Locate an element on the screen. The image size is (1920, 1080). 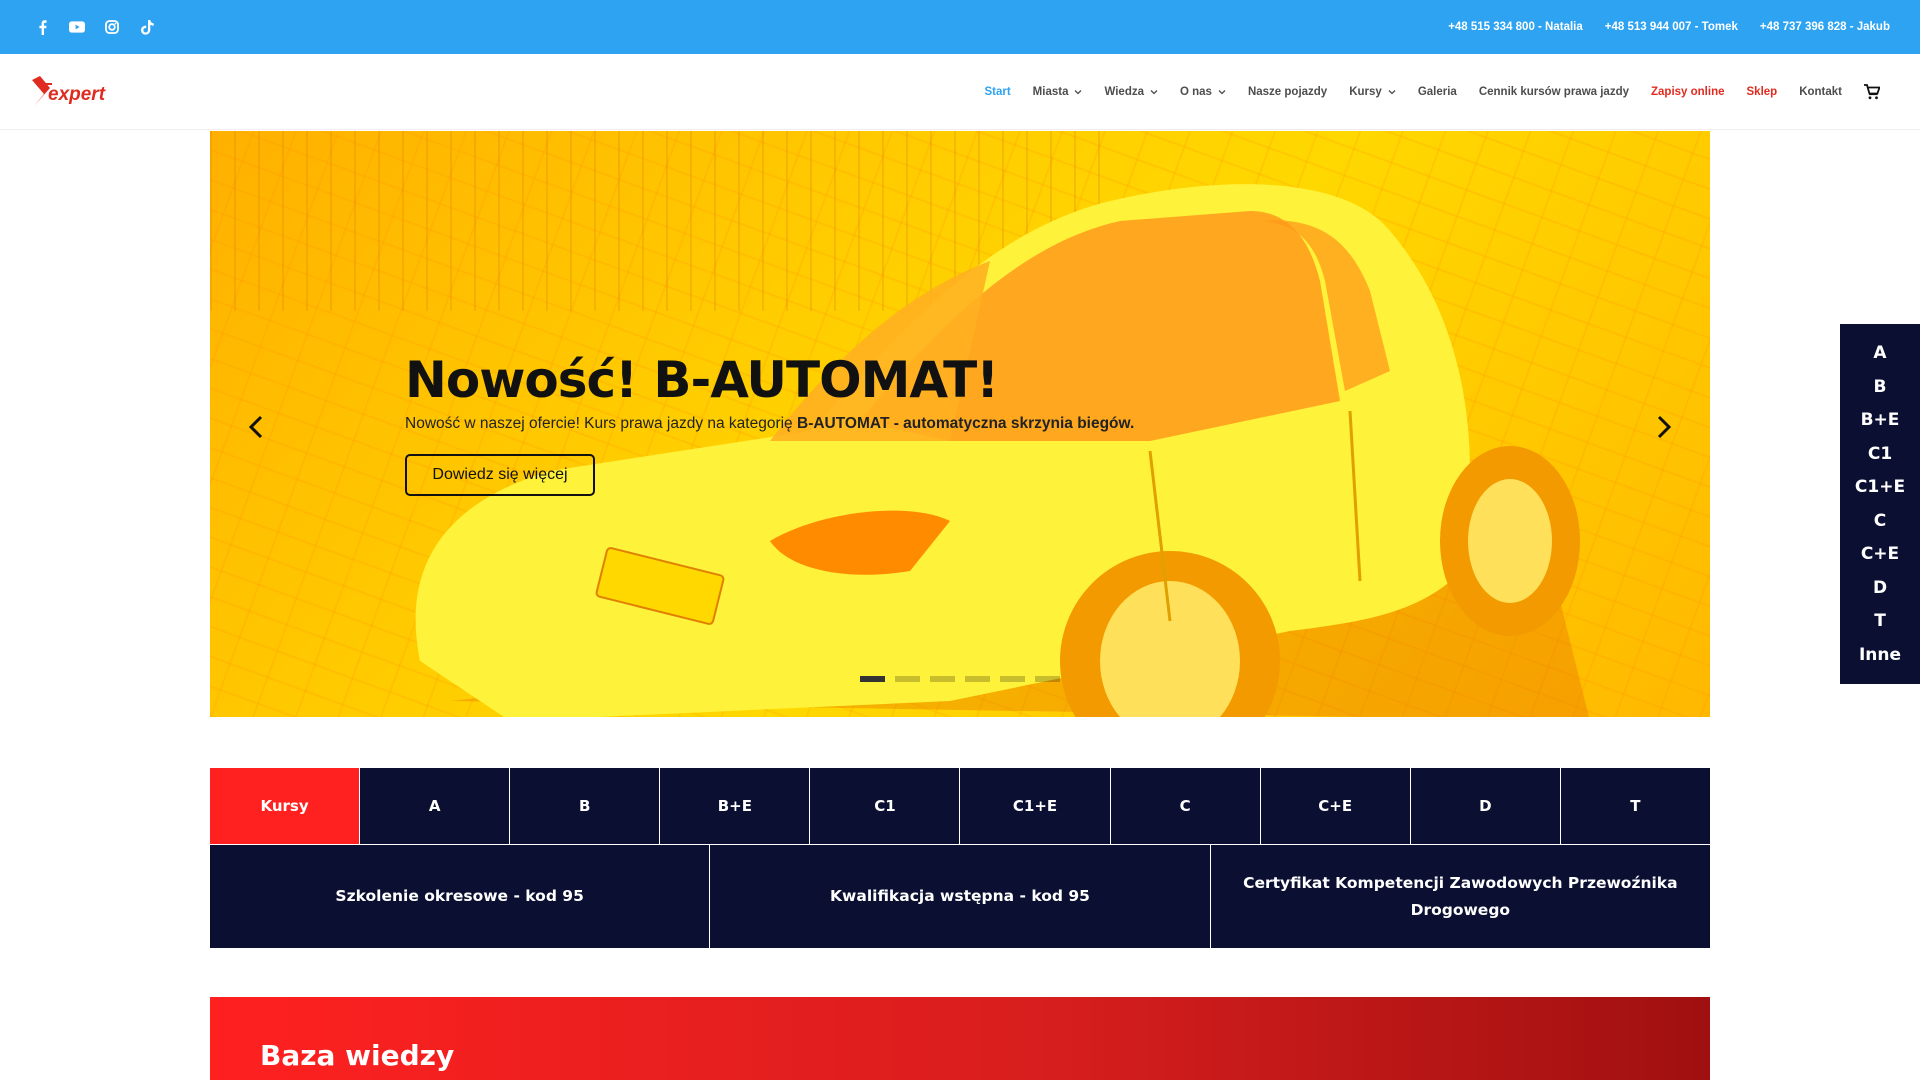
tab-c1-e: C1+E is located at coordinates (1035, 806).